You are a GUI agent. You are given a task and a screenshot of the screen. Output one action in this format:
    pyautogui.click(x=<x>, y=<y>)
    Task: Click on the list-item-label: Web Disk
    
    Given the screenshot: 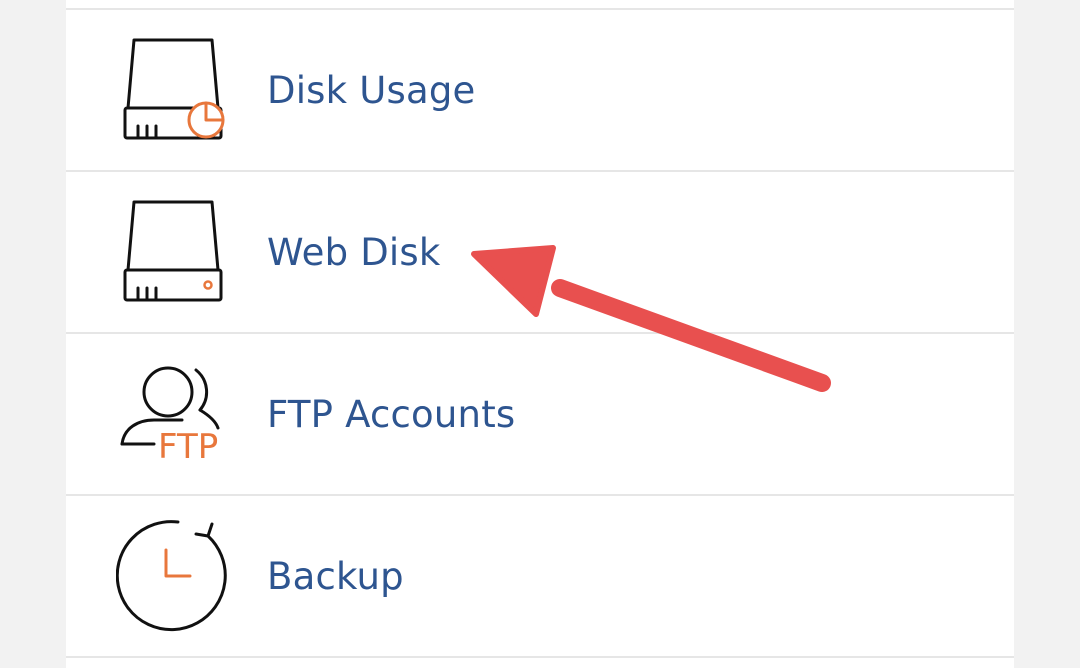 What is the action you would take?
    pyautogui.click(x=354, y=252)
    